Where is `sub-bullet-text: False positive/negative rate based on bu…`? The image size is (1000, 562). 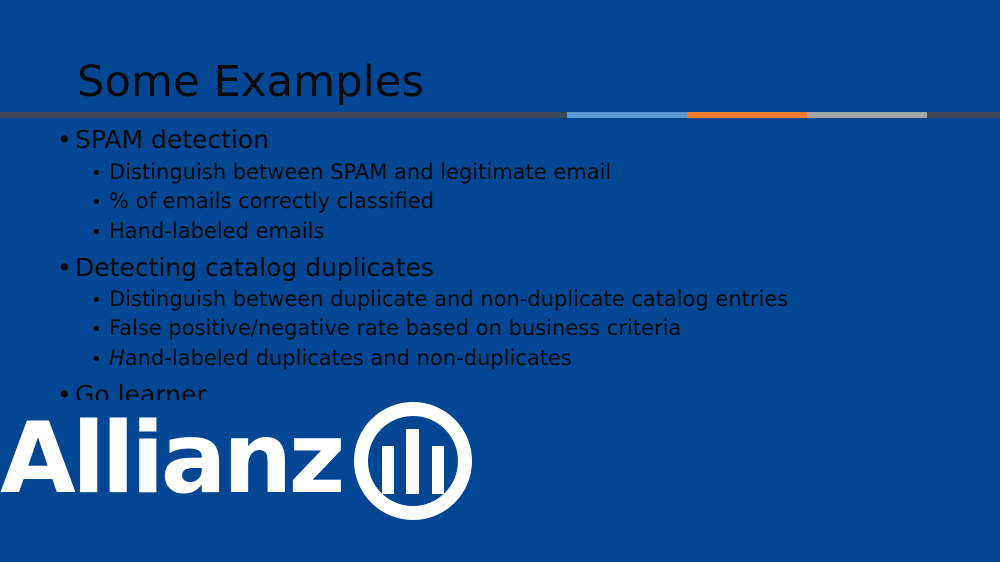
sub-bullet-text: False positive/negative rate based on bu… is located at coordinates (395, 328).